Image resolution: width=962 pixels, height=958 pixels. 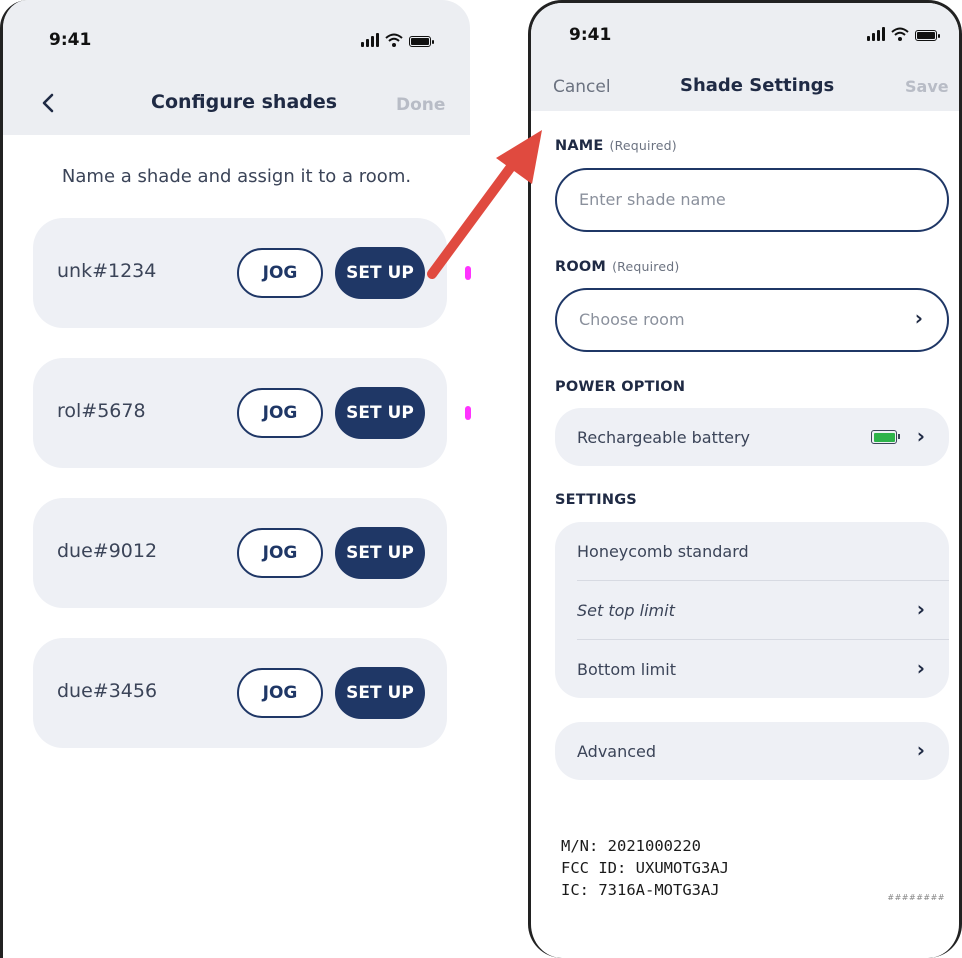 What do you see at coordinates (48, 103) in the screenshot?
I see `back-chevron-icon` at bounding box center [48, 103].